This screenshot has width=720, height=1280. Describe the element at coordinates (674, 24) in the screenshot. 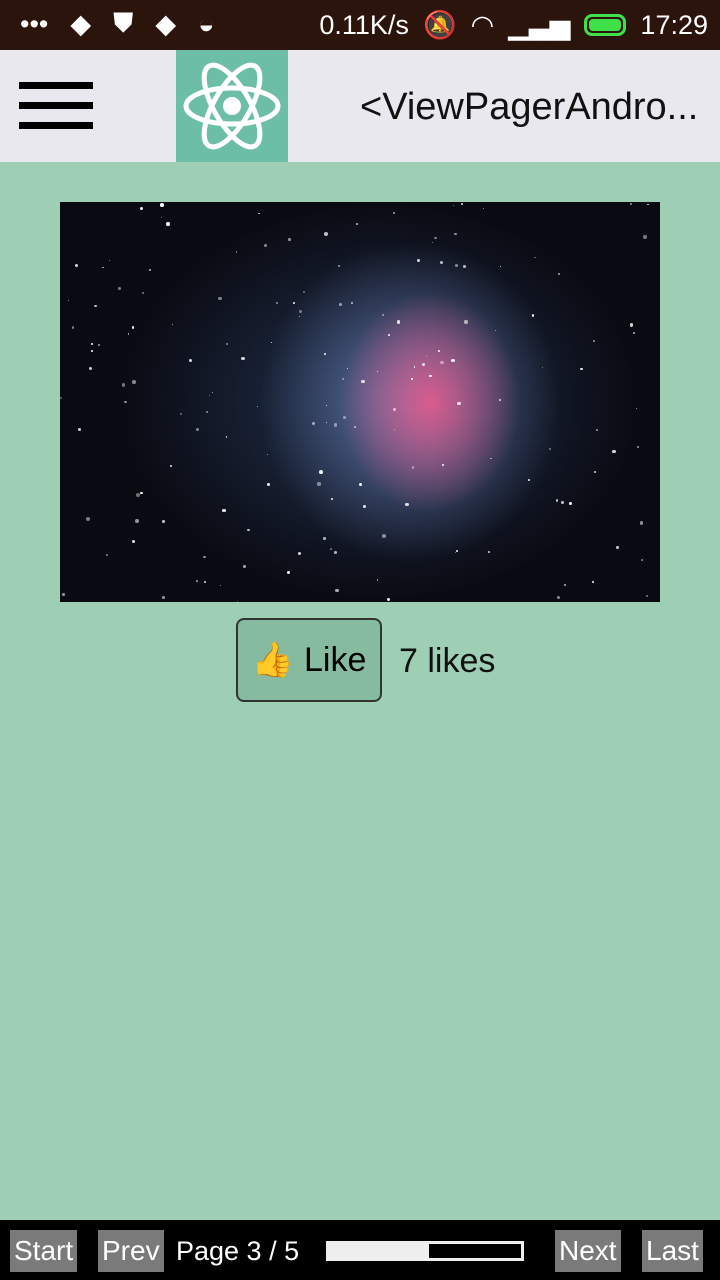

I see `clock: 17:29` at that location.